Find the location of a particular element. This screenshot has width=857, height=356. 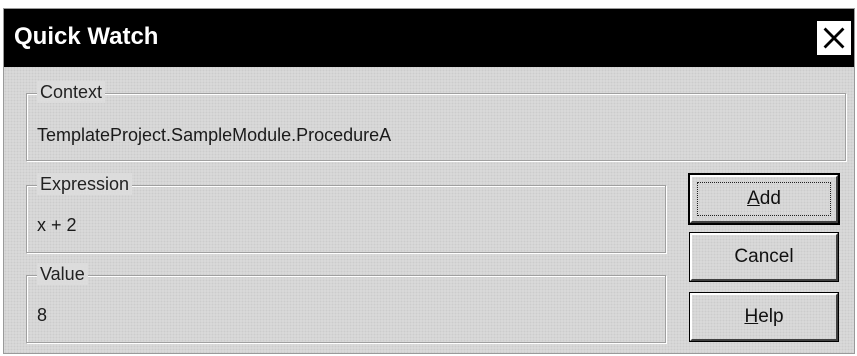

help-button: Help is located at coordinates (764, 317).